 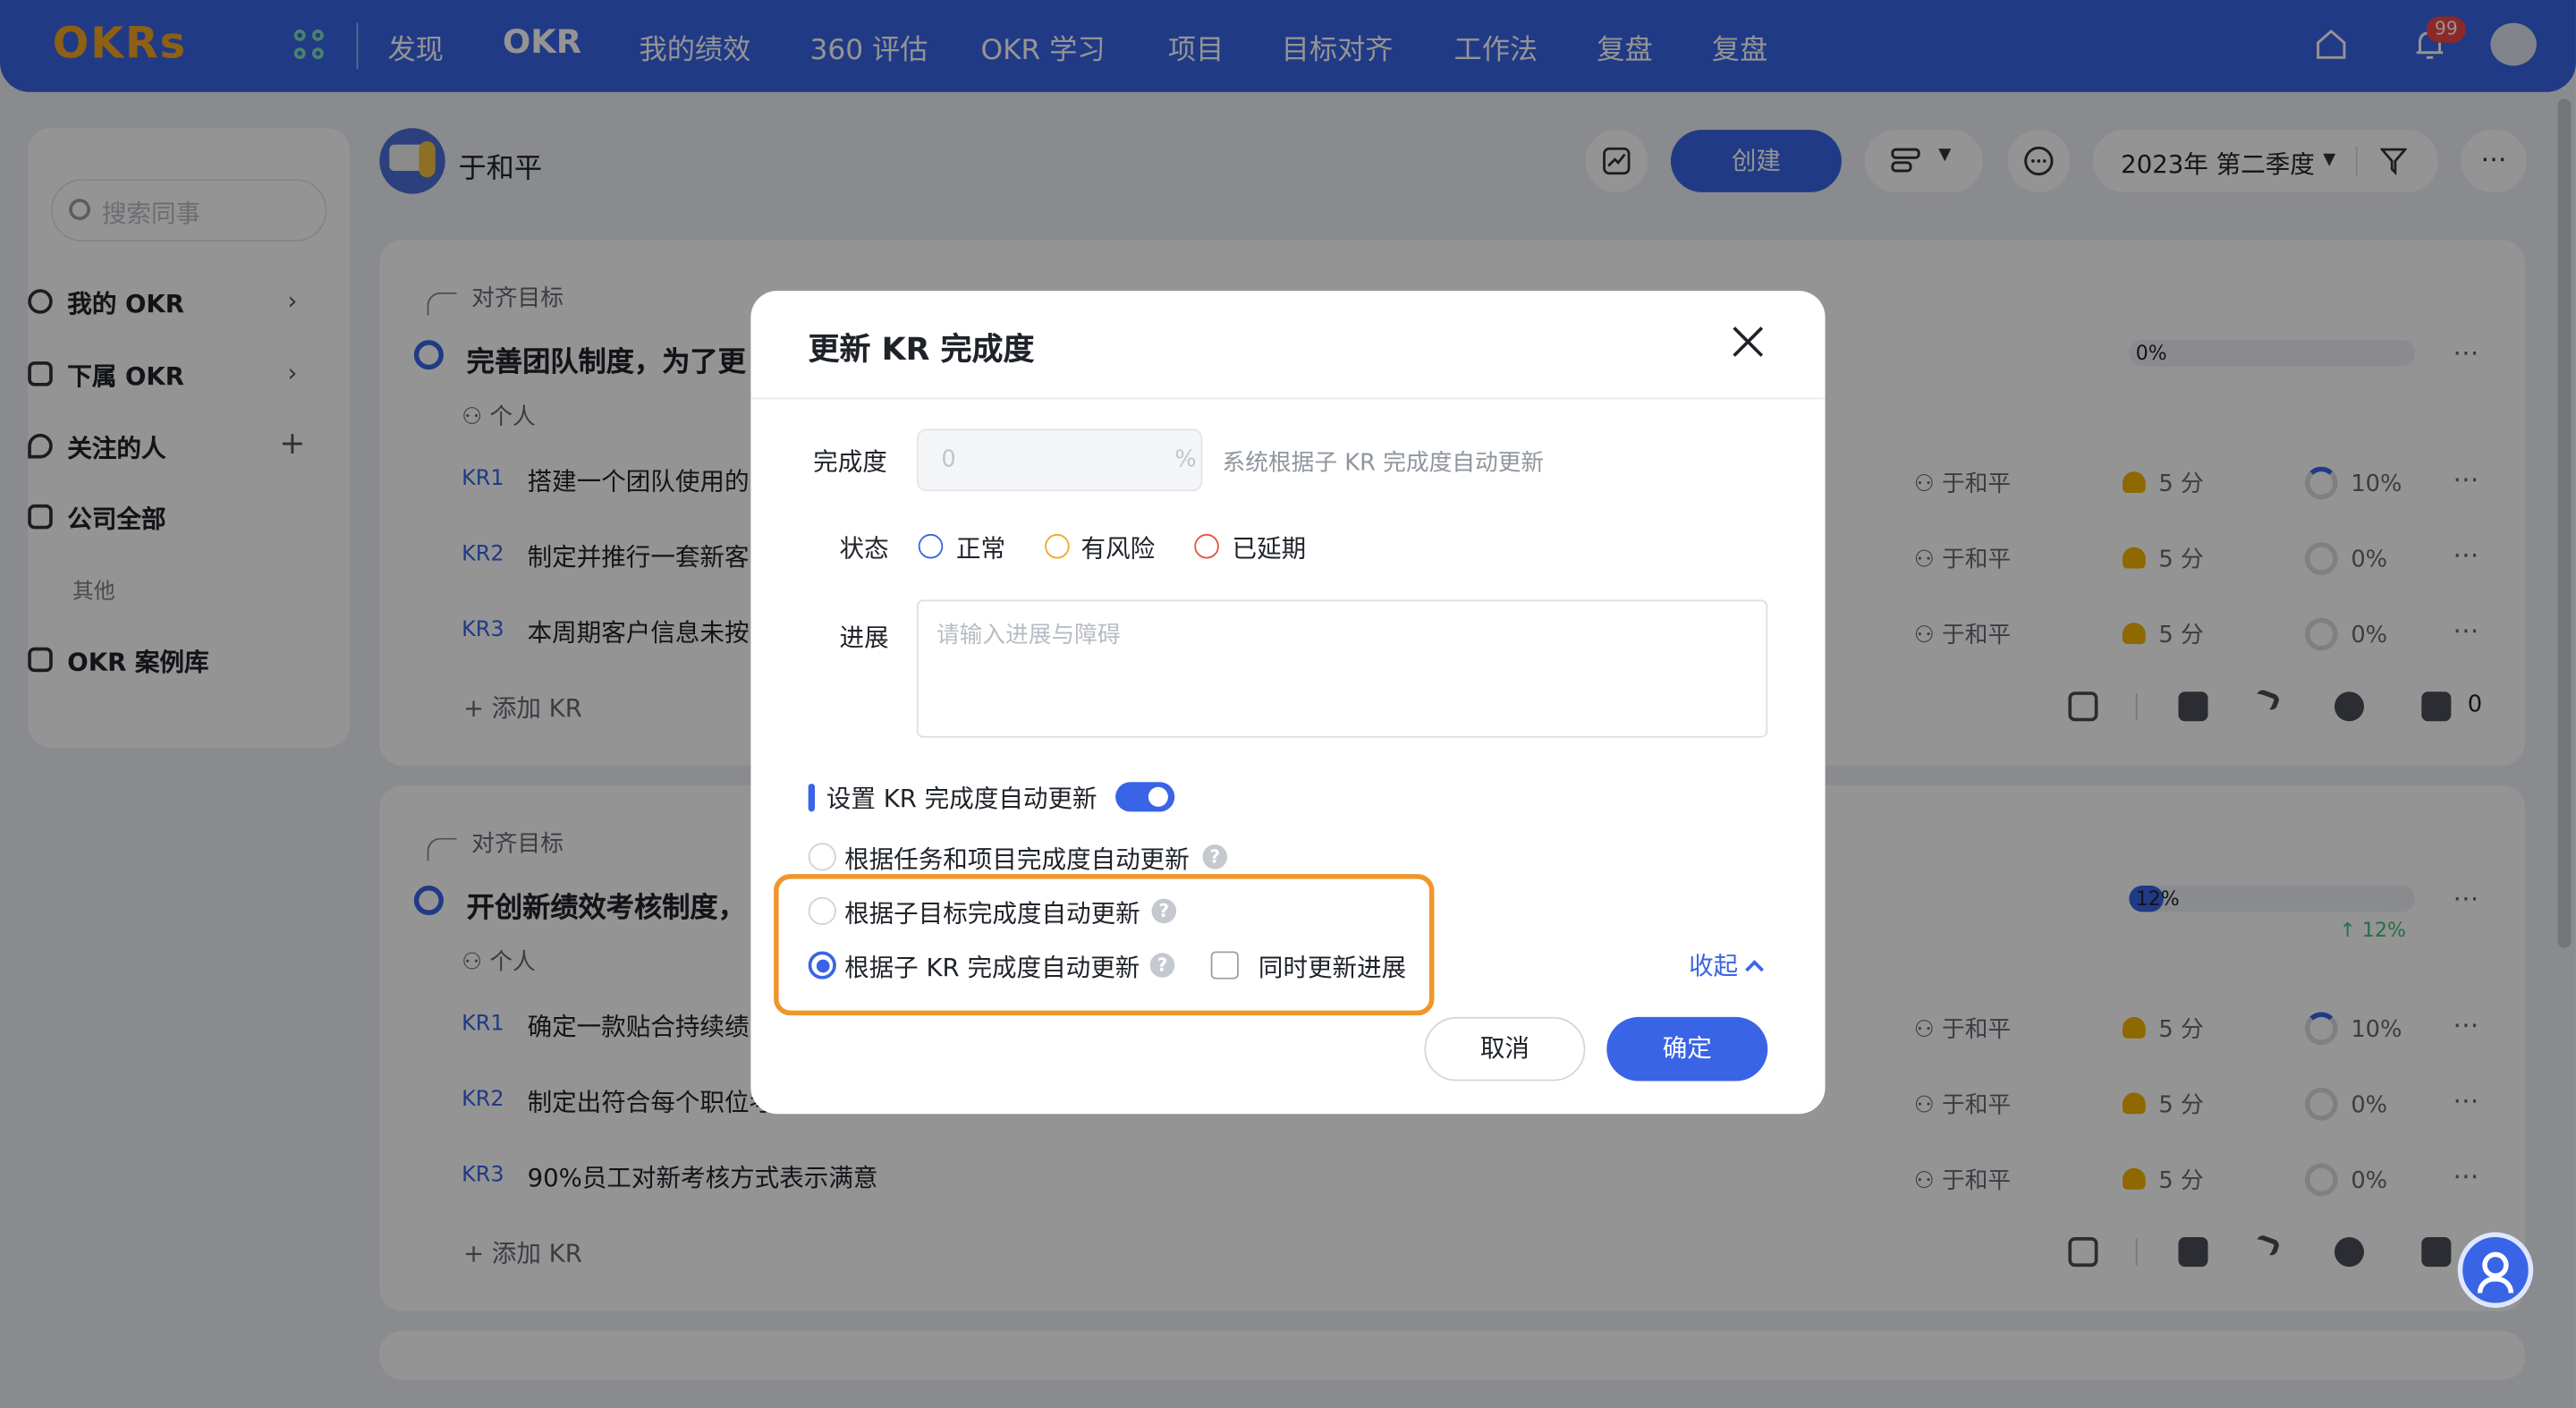 What do you see at coordinates (1505, 1048) in the screenshot?
I see `cancel-button: 取消` at bounding box center [1505, 1048].